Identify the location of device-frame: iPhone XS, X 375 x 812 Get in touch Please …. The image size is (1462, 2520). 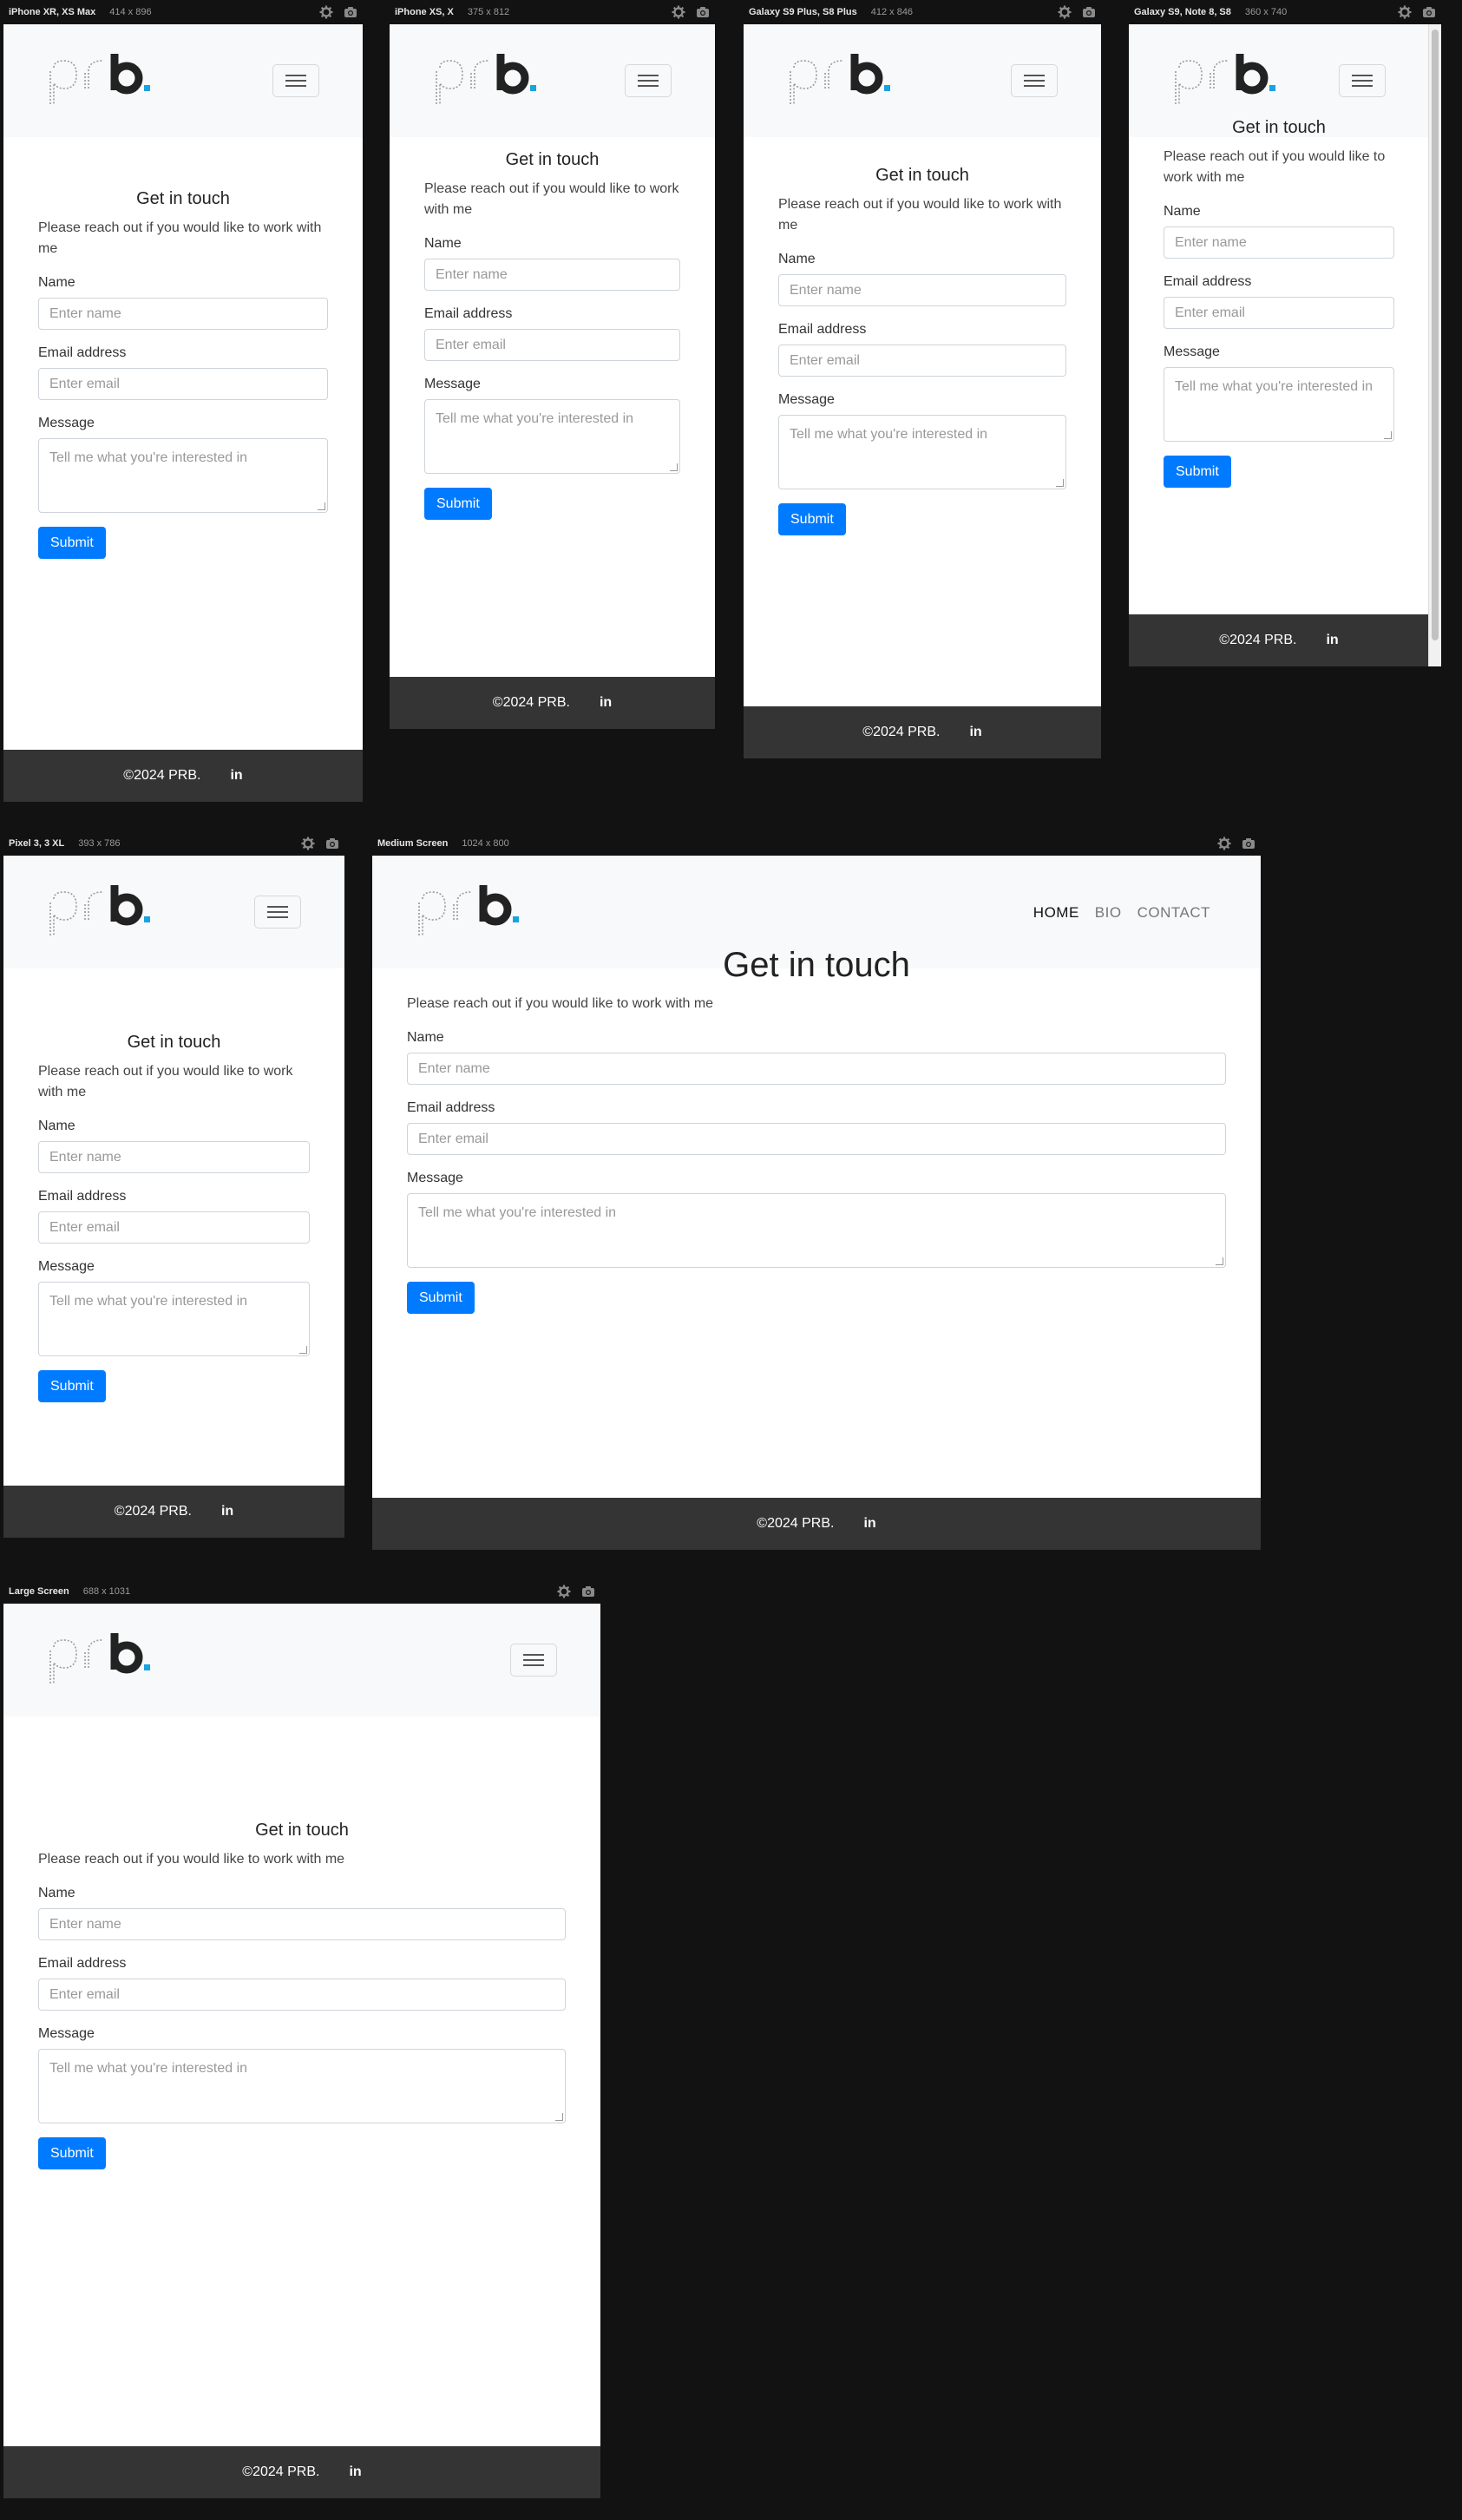
(552, 364).